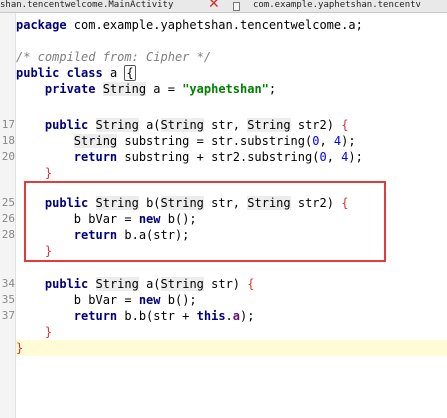  What do you see at coordinates (218, 157) in the screenshot?
I see `code-line: return substring + str2.substring(0, 4);` at bounding box center [218, 157].